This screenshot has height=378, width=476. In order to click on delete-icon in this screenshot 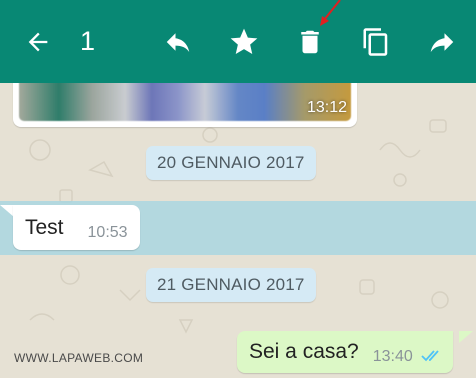, I will do `click(310, 42)`.